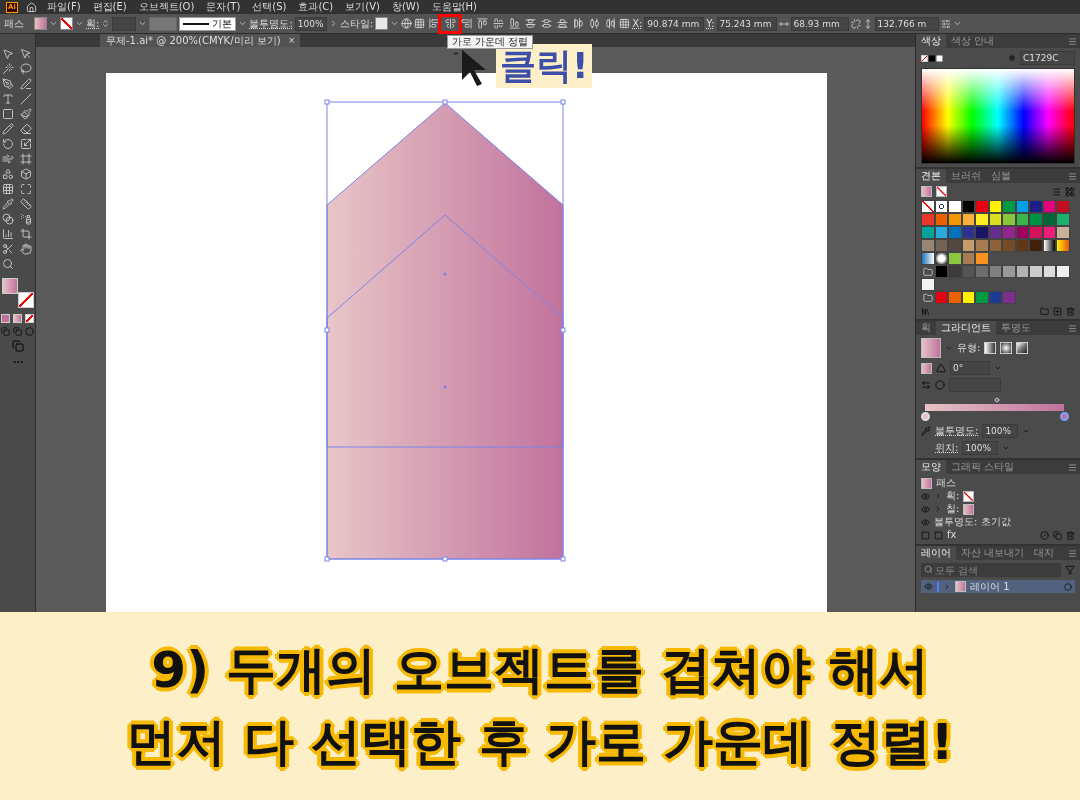 This screenshot has width=1080, height=800. What do you see at coordinates (710, 23) in the screenshot?
I see `y-label: Y:` at bounding box center [710, 23].